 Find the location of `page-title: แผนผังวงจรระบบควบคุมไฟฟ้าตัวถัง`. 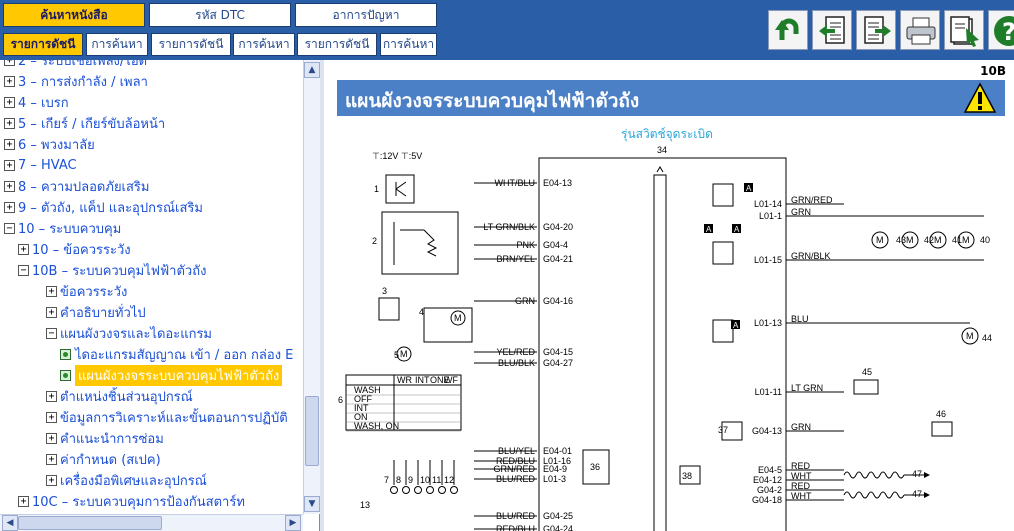

page-title: แผนผังวงจรระบบควบคุมไฟฟ้าตัวถัง is located at coordinates (492, 101).